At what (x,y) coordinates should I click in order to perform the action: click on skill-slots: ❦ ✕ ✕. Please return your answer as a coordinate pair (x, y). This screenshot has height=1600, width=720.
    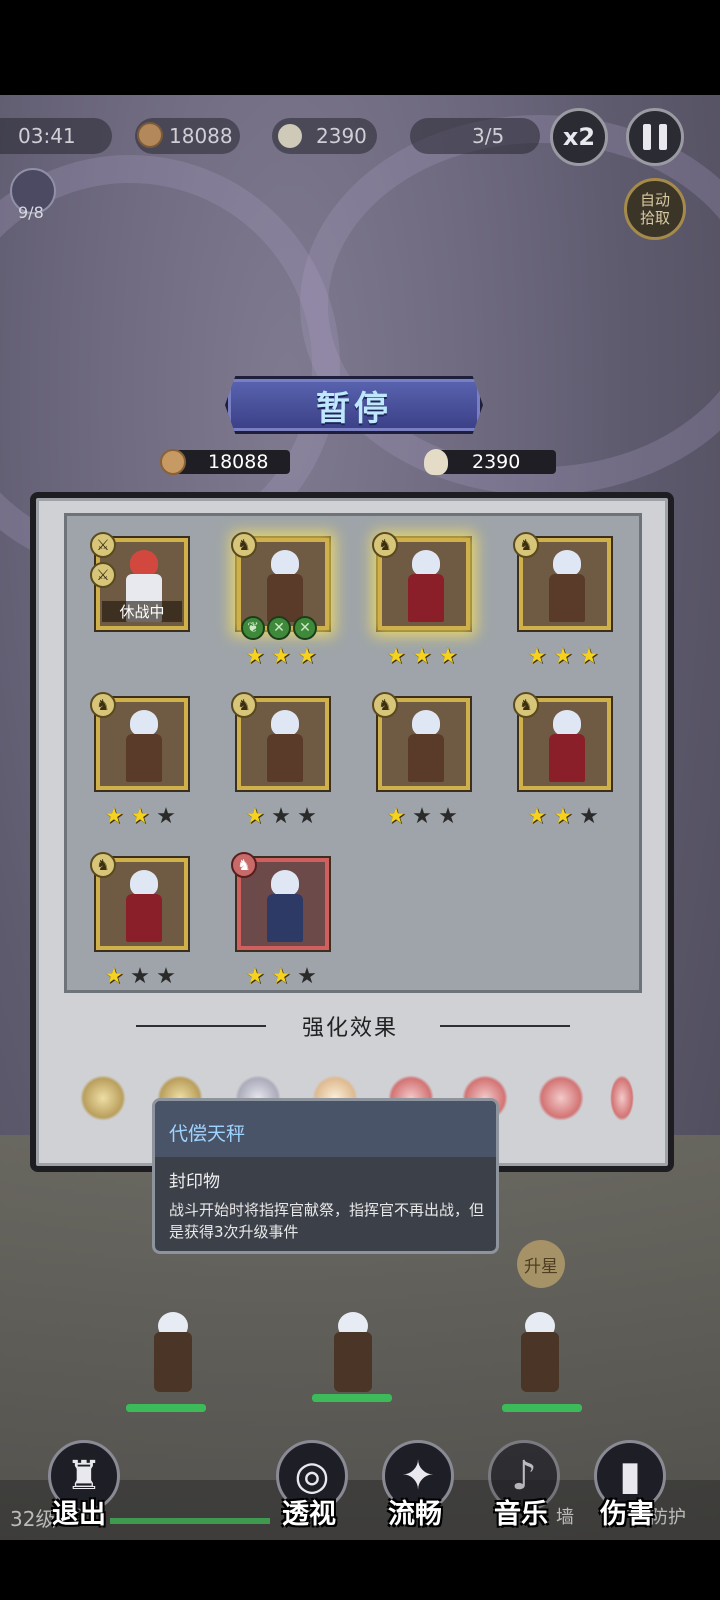
    Looking at the image, I should click on (279, 628).